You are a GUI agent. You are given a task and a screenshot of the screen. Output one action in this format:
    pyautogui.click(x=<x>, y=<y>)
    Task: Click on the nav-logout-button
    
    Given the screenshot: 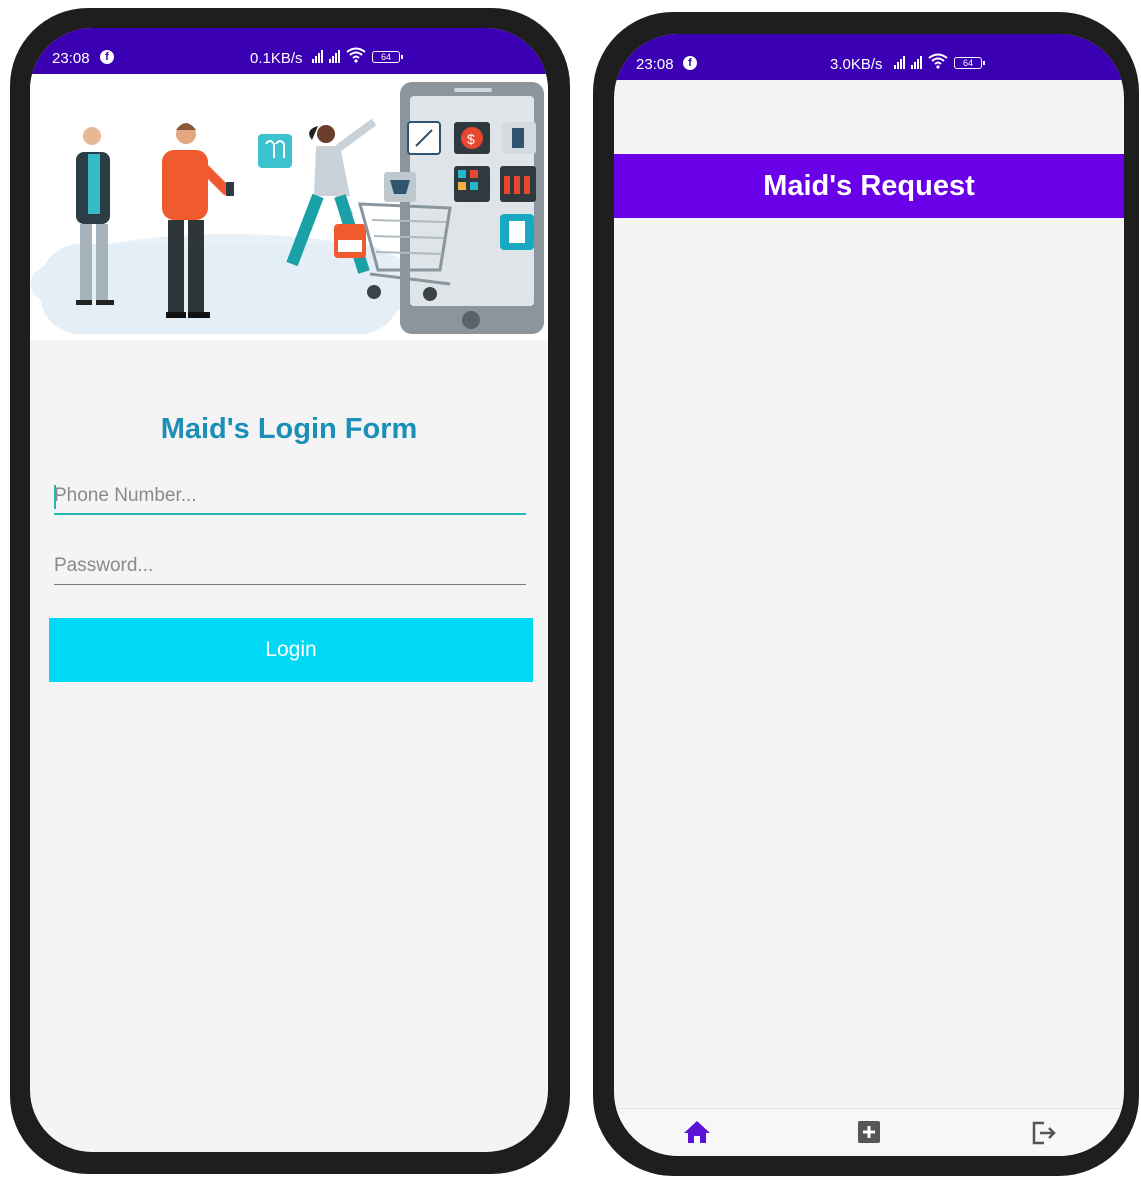 What is the action you would take?
    pyautogui.click(x=1045, y=1134)
    